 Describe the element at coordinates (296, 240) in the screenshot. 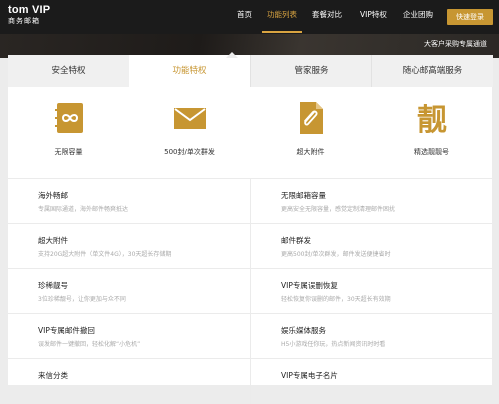

I see `item-title: 邮件群发` at that location.